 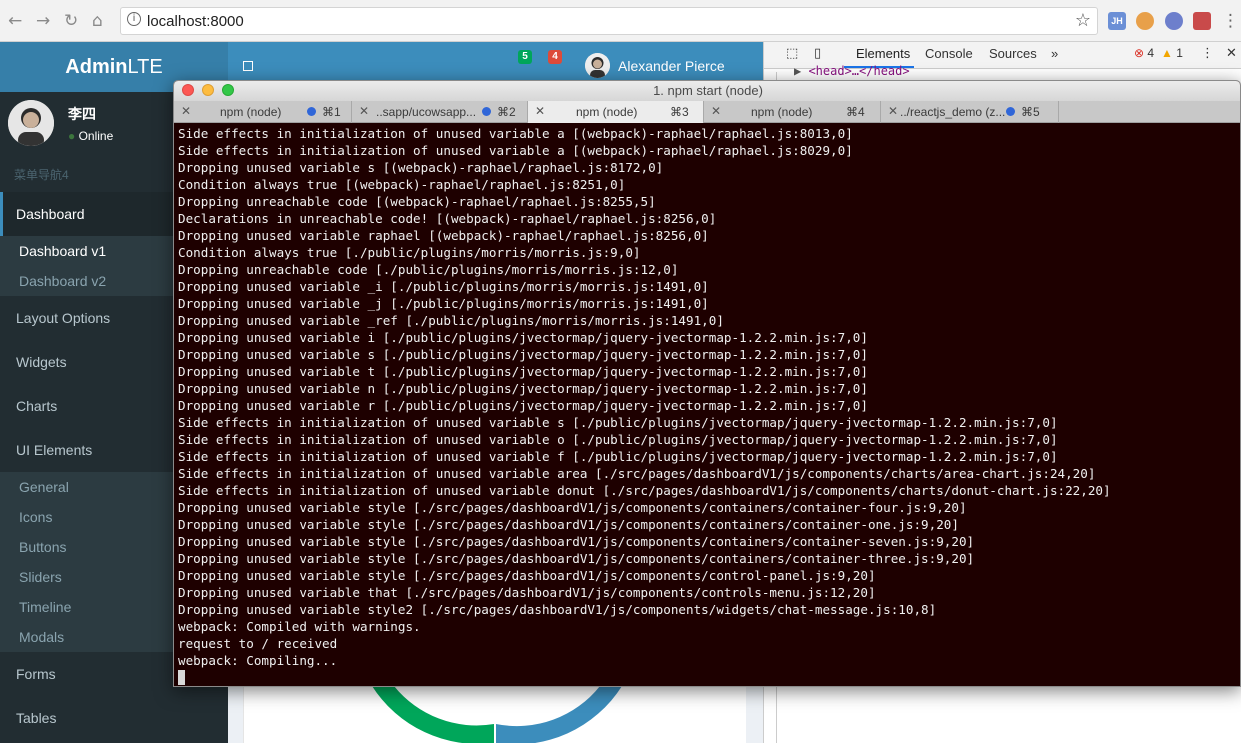 I want to click on more-tabs-icon: », so click(x=1054, y=53).